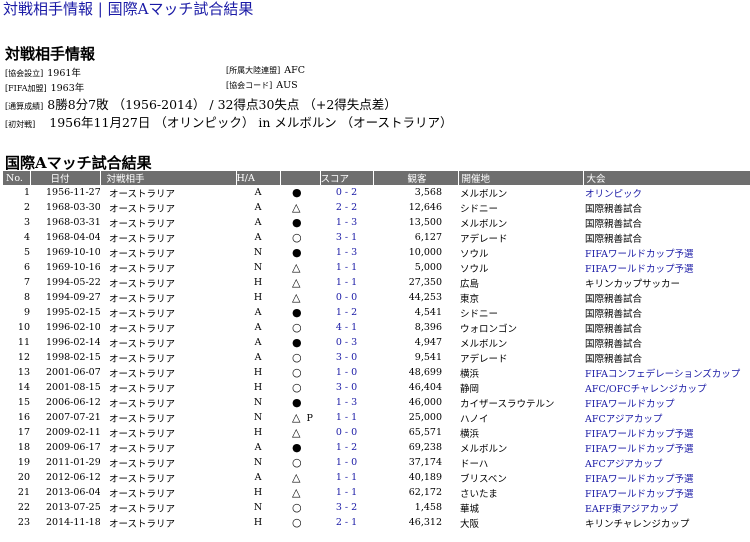 The width and height of the screenshot is (750, 542). Describe the element at coordinates (479, 314) in the screenshot. I see `row-venue: シドニー` at that location.